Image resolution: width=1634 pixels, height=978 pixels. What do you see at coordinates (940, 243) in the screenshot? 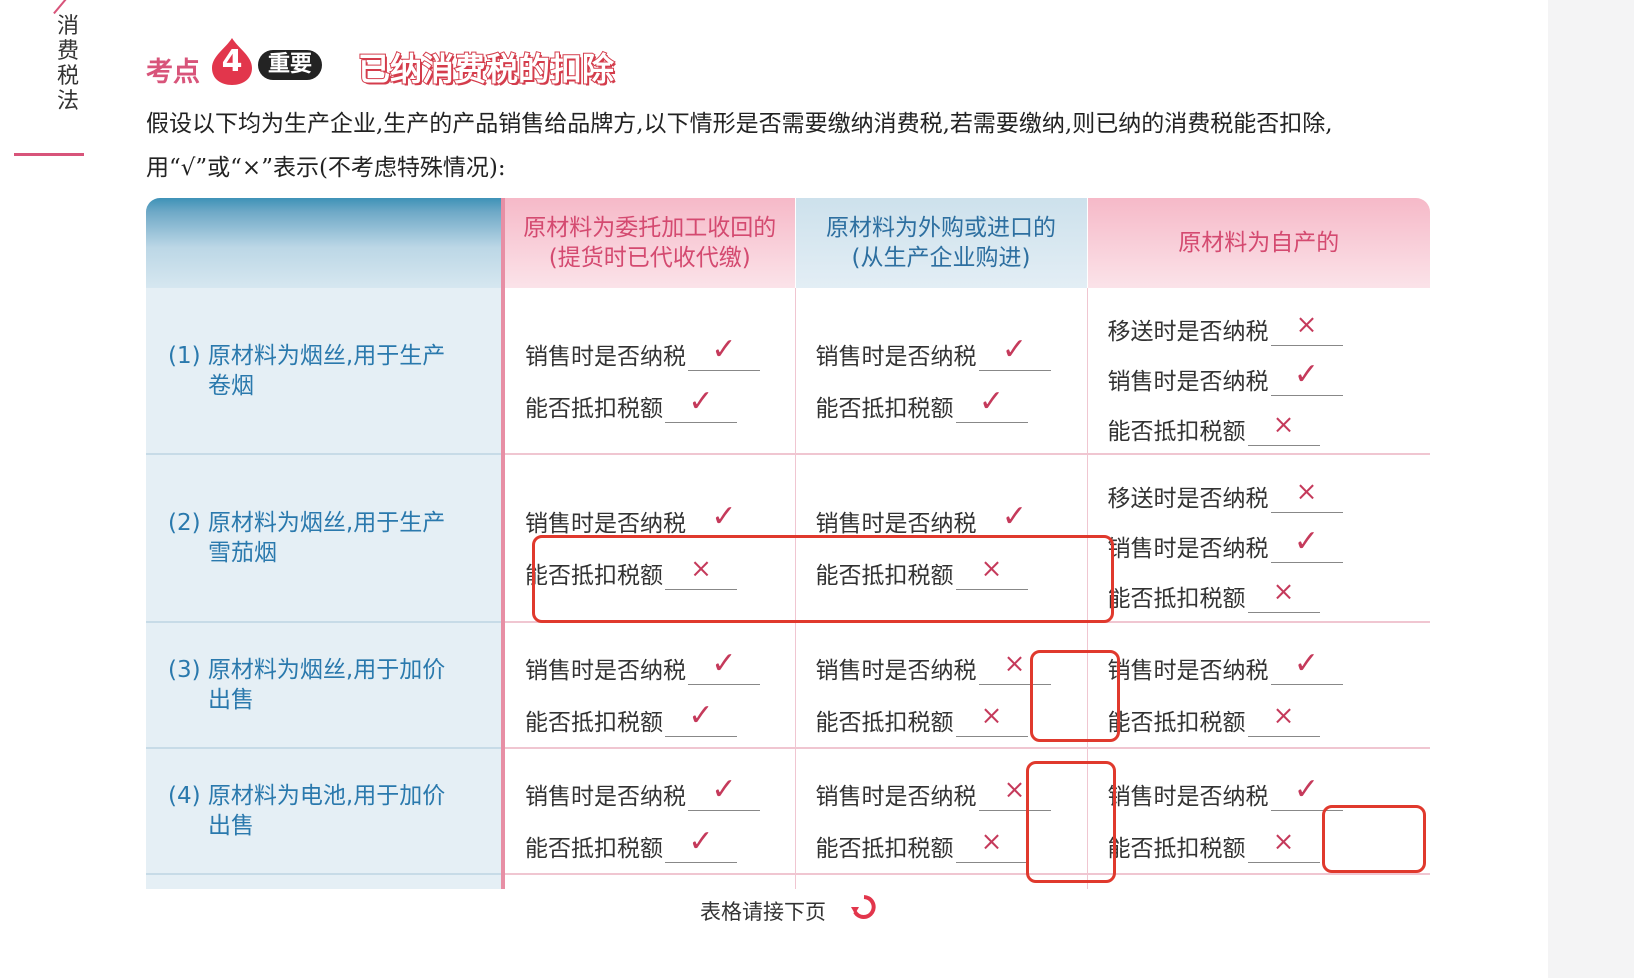
I see `header-purchased: 原材料为外购或进口的 (从生产企业购进)` at bounding box center [940, 243].